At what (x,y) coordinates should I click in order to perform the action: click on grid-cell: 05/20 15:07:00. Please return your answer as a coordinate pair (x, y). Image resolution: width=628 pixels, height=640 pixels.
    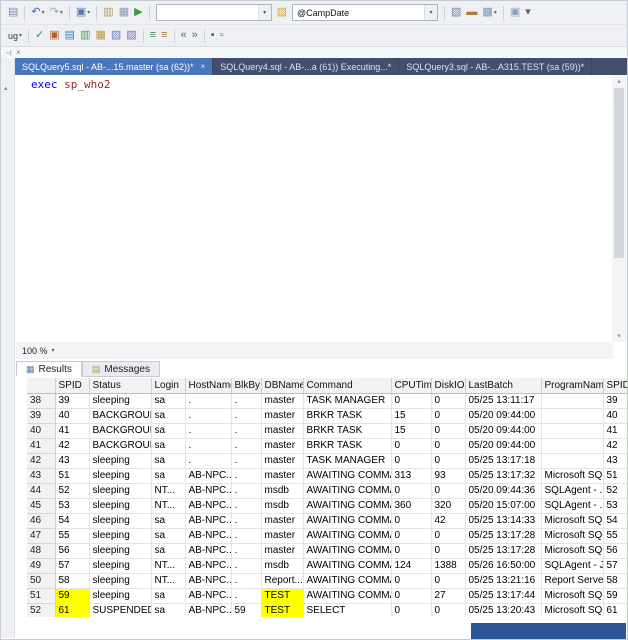
    Looking at the image, I should click on (503, 506).